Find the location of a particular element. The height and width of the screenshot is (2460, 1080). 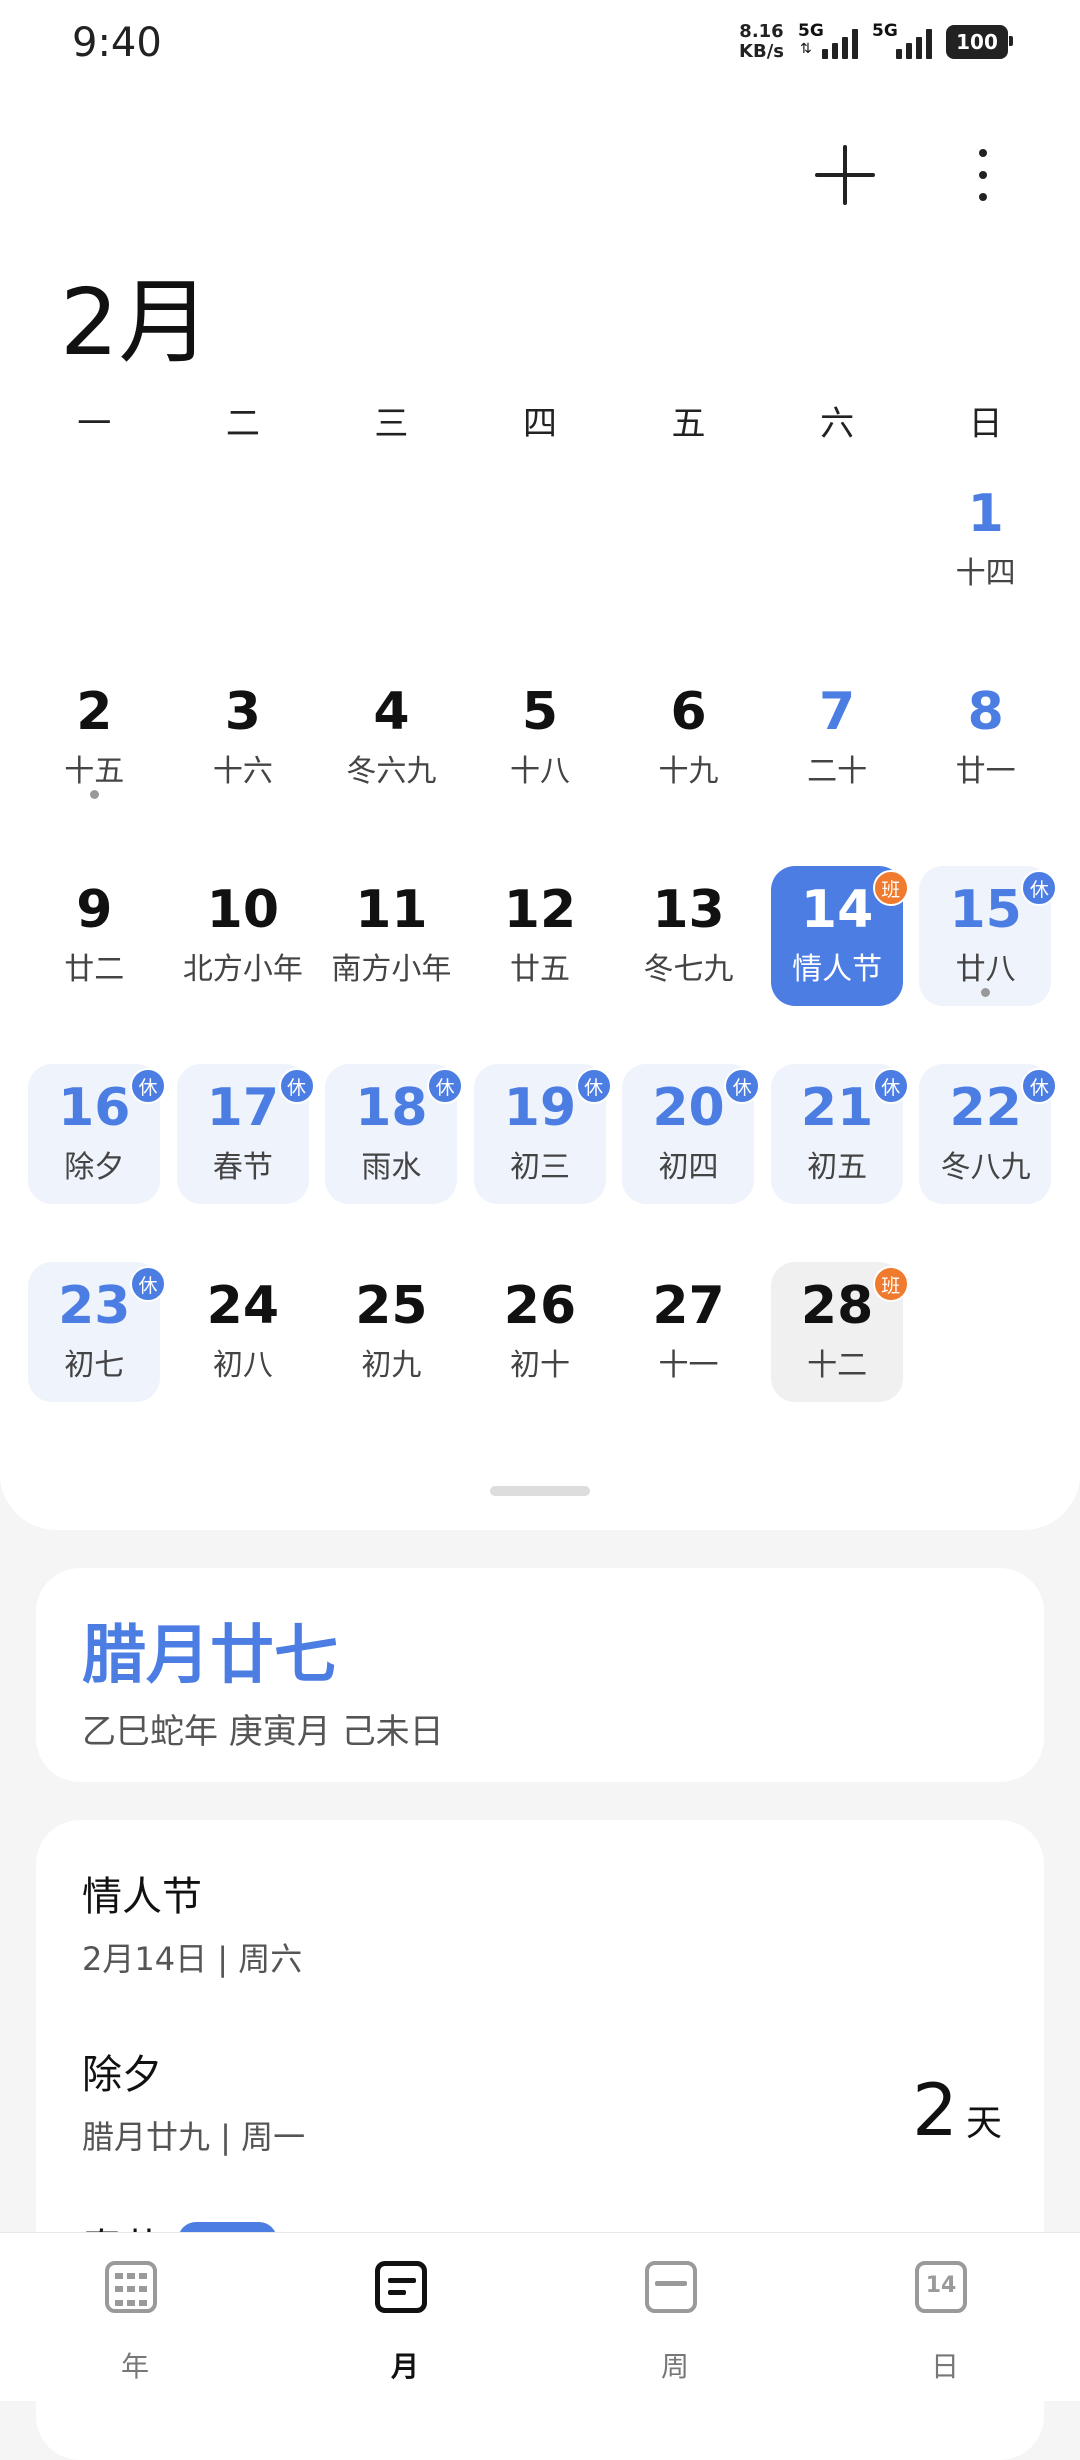

day-number: 4 is located at coordinates (391, 712).